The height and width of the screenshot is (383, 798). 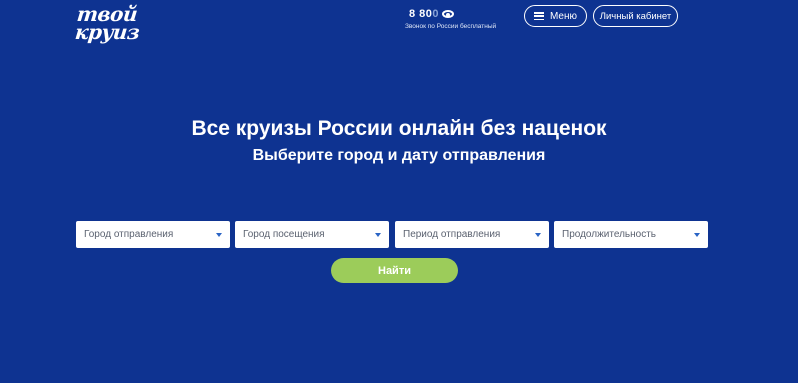 What do you see at coordinates (457, 19) in the screenshot?
I see `phone-block: 8 800 Звонок по России бесплатный` at bounding box center [457, 19].